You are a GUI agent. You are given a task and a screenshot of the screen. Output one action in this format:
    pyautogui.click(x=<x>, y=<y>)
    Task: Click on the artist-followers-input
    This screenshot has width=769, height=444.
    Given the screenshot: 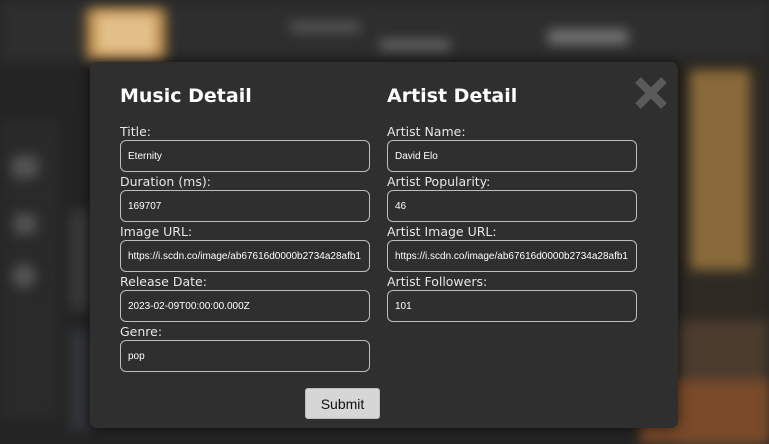 What is the action you would take?
    pyautogui.click(x=512, y=306)
    